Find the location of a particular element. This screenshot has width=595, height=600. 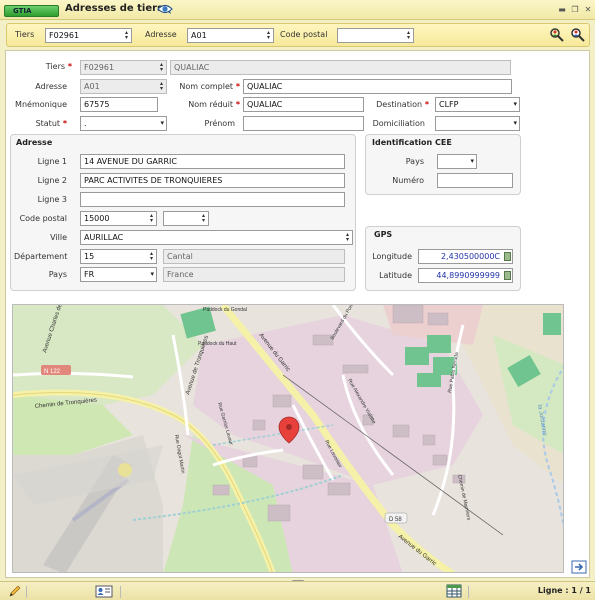

form-tiers-name-field: QUALIAC is located at coordinates (340, 67).